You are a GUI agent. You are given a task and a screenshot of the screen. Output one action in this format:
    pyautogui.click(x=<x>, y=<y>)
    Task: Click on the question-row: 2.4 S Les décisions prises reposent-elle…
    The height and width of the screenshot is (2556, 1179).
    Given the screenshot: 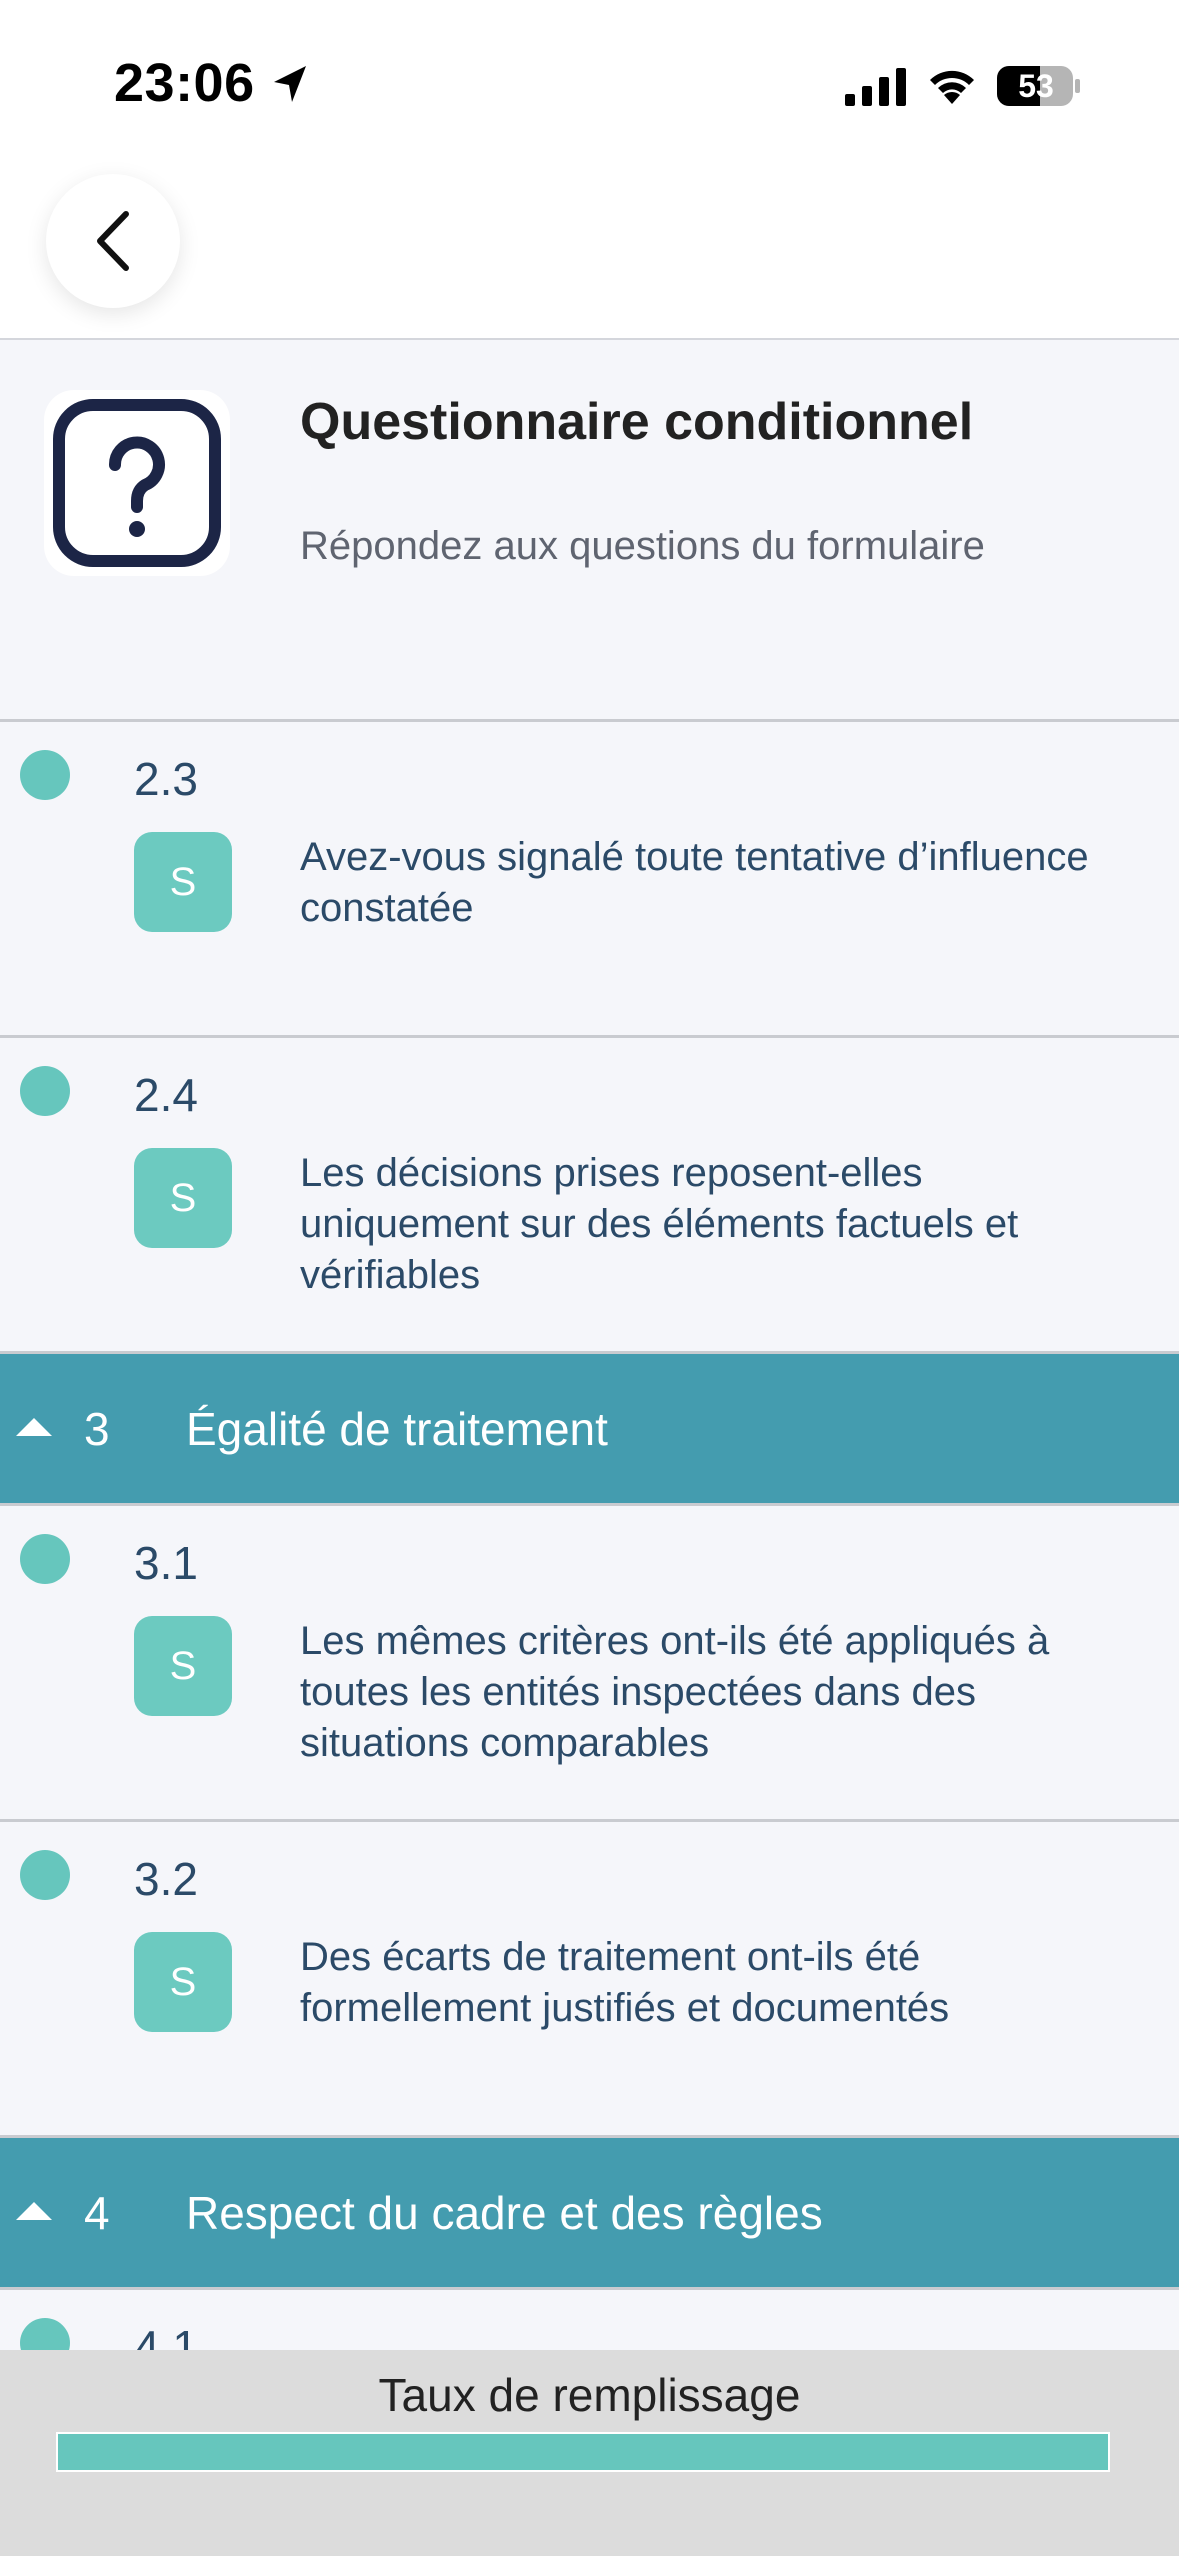 What is the action you would take?
    pyautogui.click(x=589, y=1196)
    